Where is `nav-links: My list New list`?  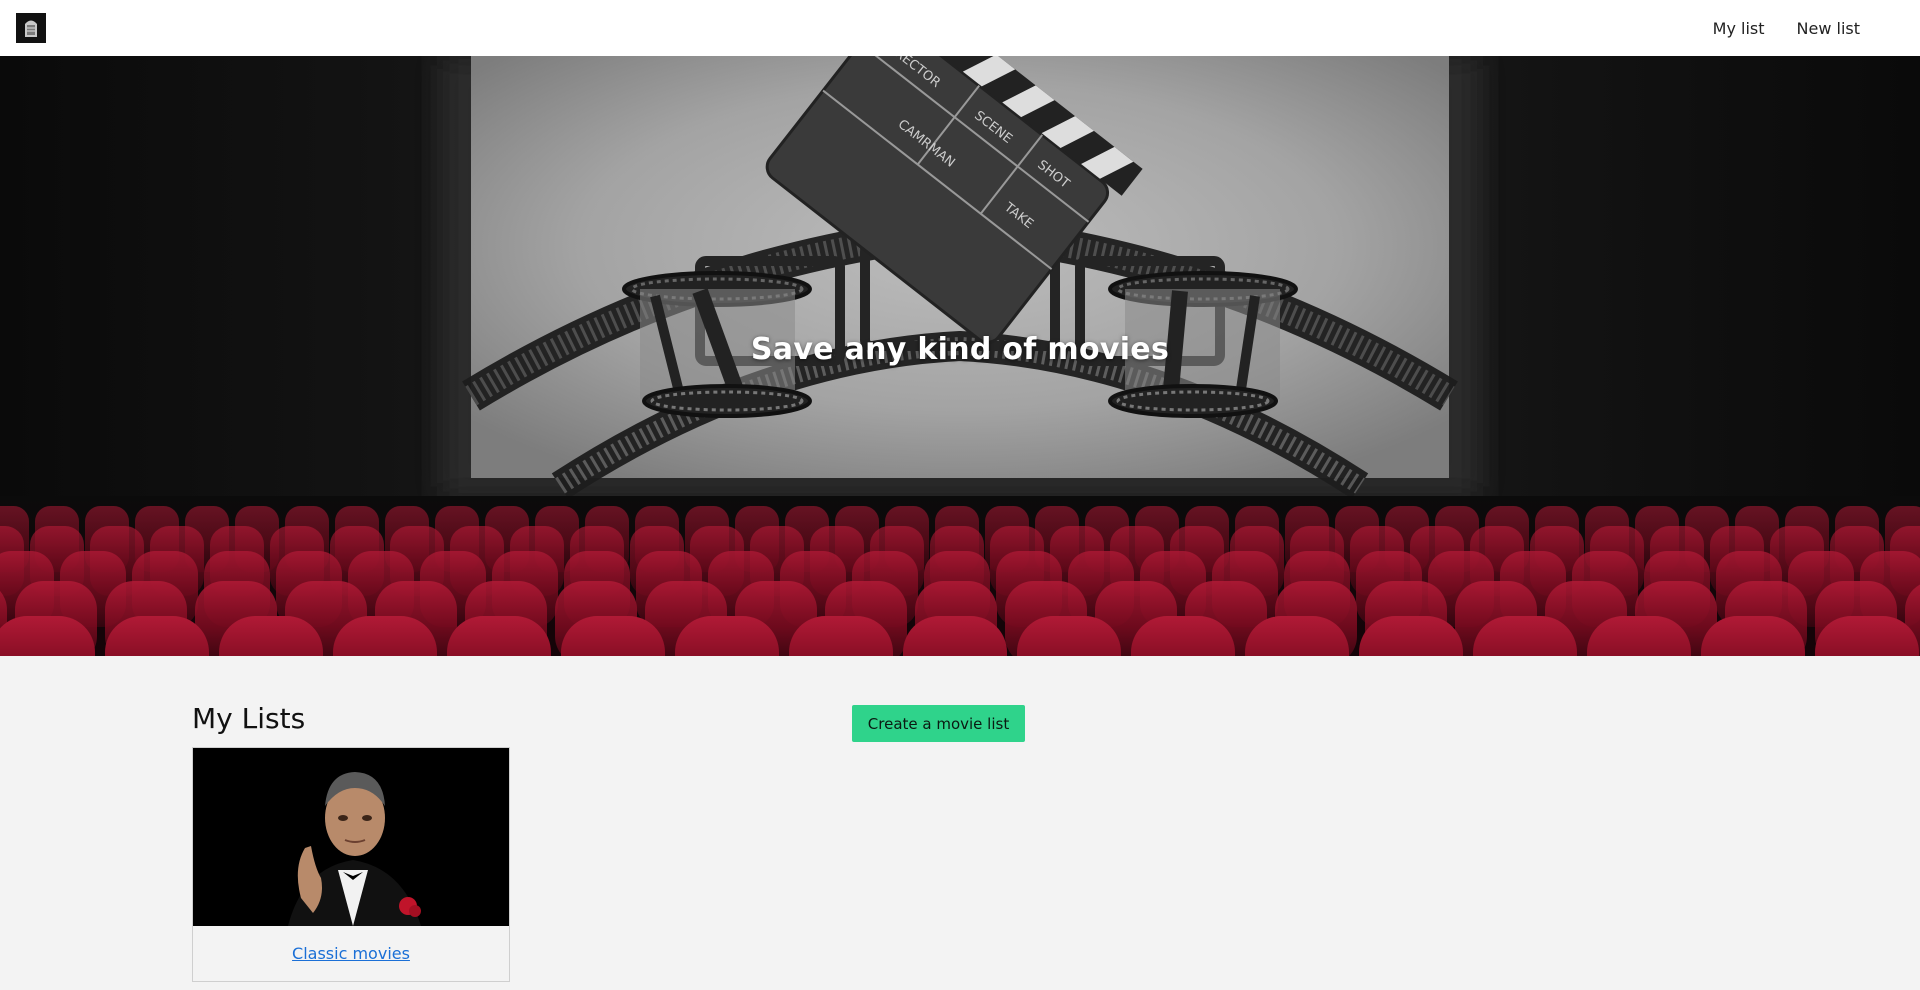 nav-links: My list New list is located at coordinates (1786, 28).